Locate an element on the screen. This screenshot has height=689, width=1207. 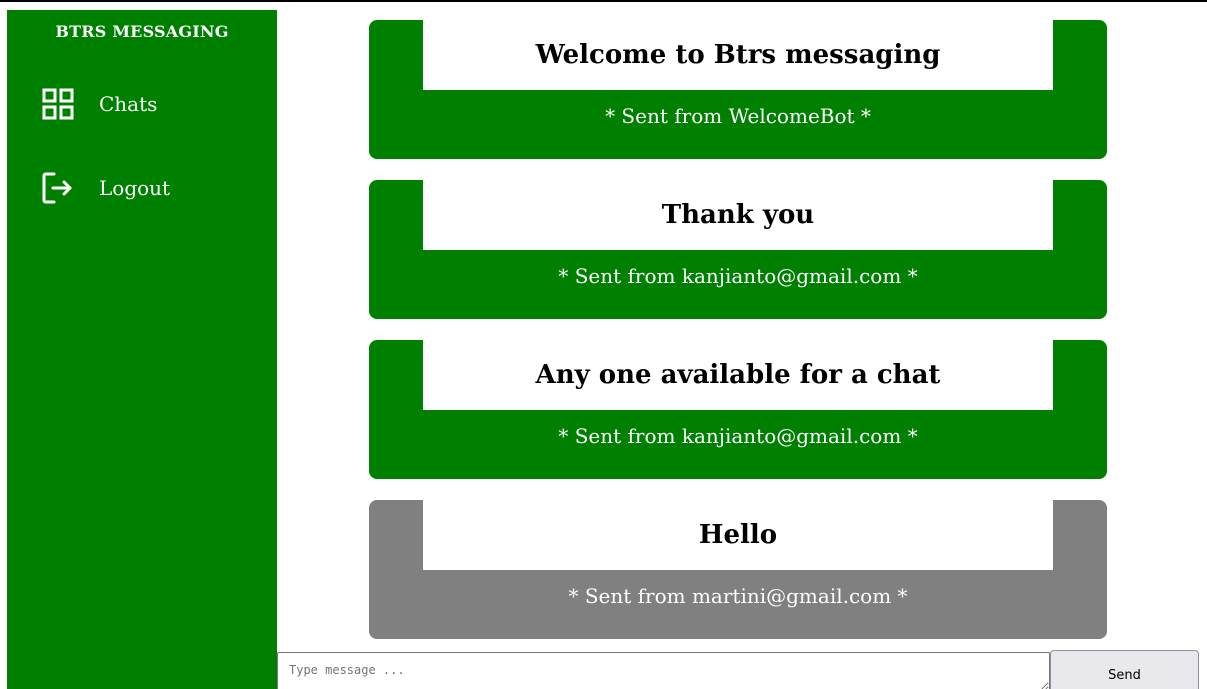
message-sender: * Sent from WelcomeBot * is located at coordinates (738, 116).